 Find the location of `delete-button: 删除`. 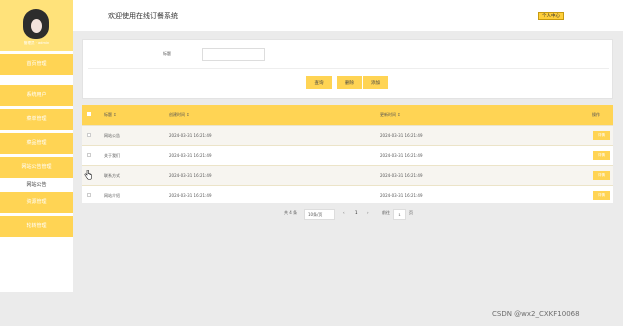

delete-button: 删除 is located at coordinates (349, 82).